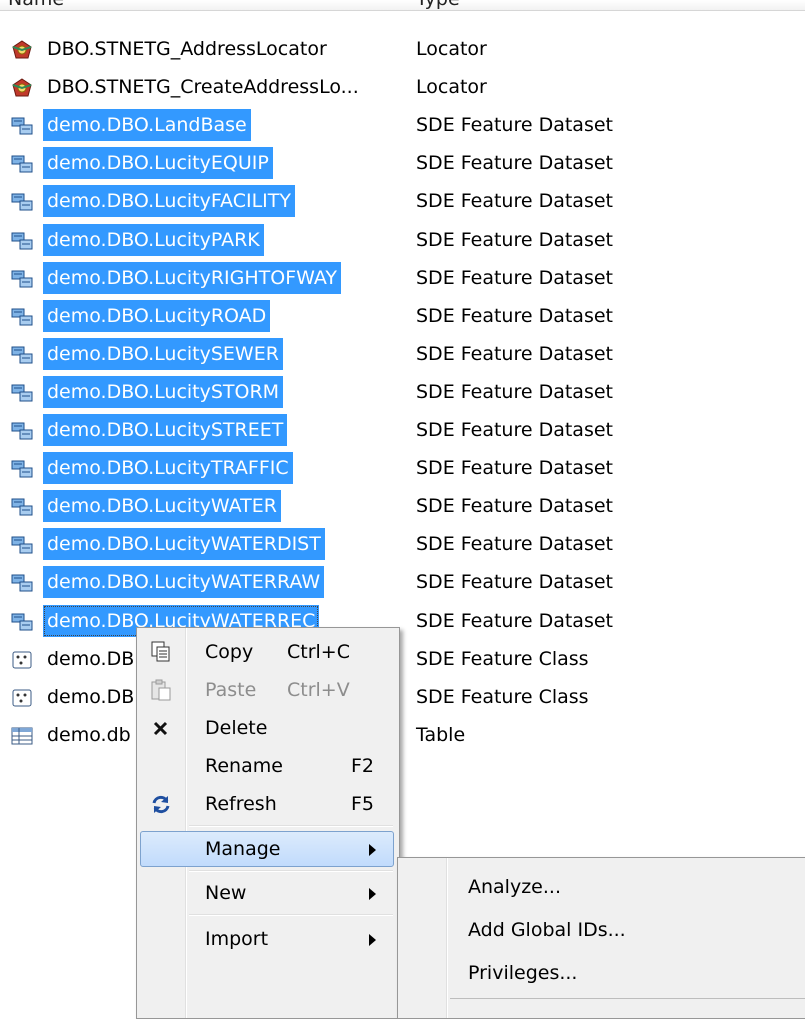 The height and width of the screenshot is (1019, 805). I want to click on item-name: demo.DBO.LucityWATERDIST, so click(184, 544).